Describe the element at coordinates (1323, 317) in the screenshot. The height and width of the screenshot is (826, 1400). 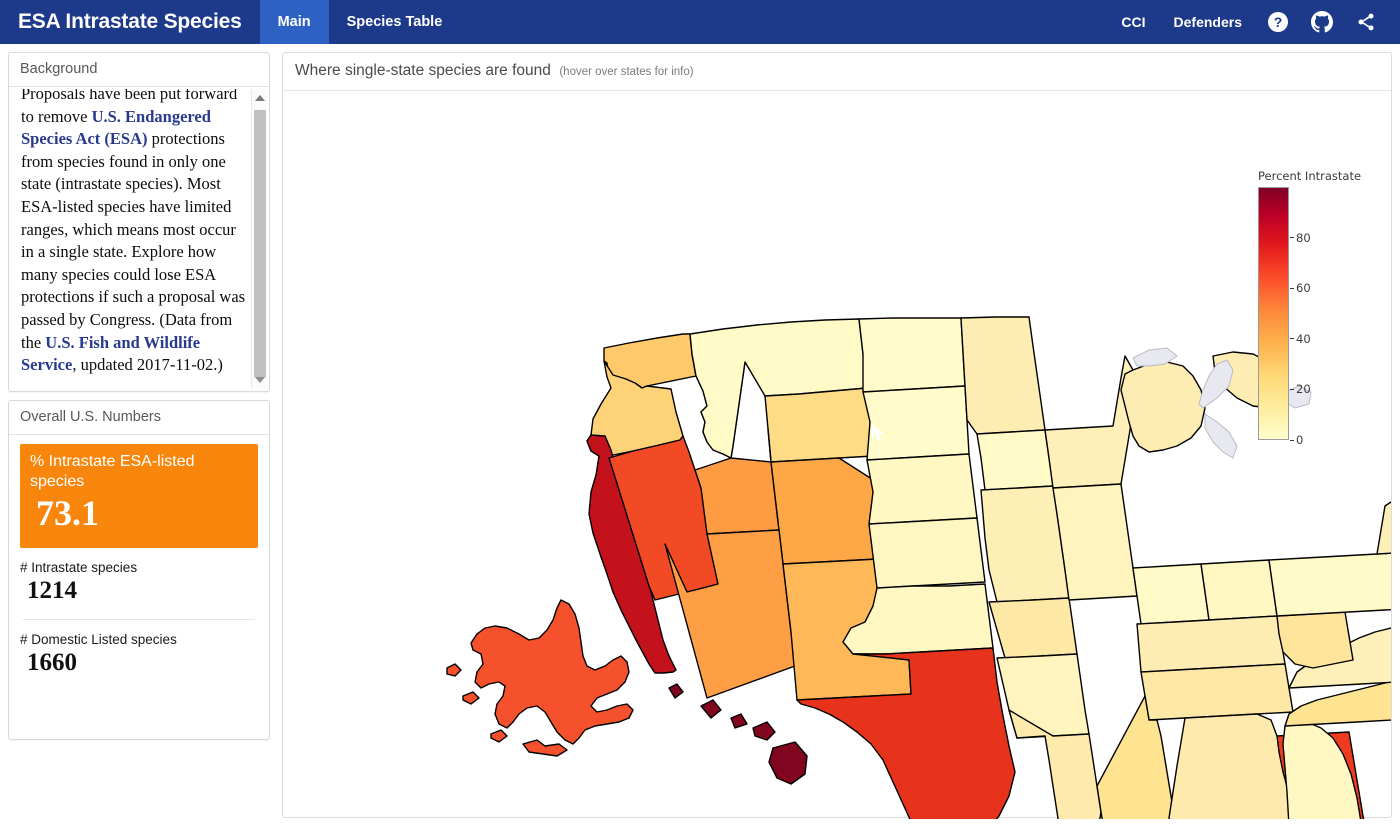
I see `colorbar-row: 0 20 40 60 80` at that location.